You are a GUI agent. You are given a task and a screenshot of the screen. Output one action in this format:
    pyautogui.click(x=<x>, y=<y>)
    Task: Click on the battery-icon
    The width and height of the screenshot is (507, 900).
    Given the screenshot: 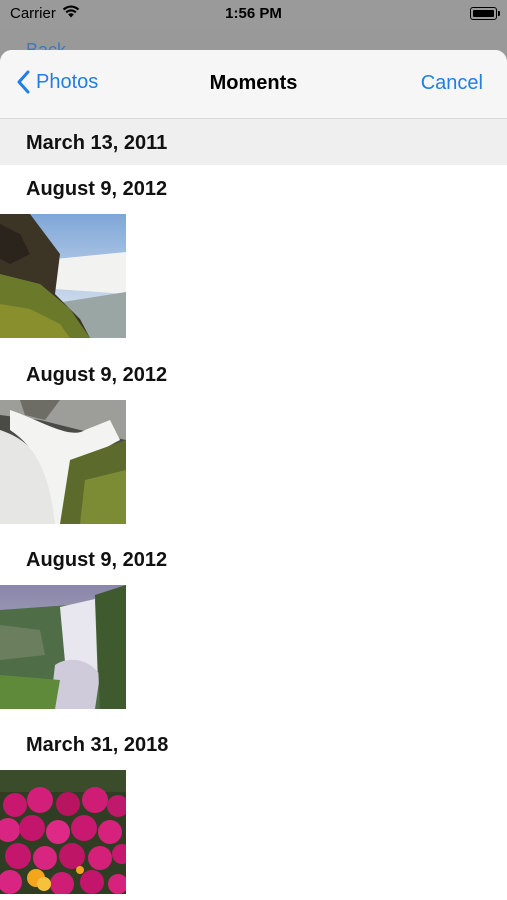 What is the action you would take?
    pyautogui.click(x=485, y=13)
    